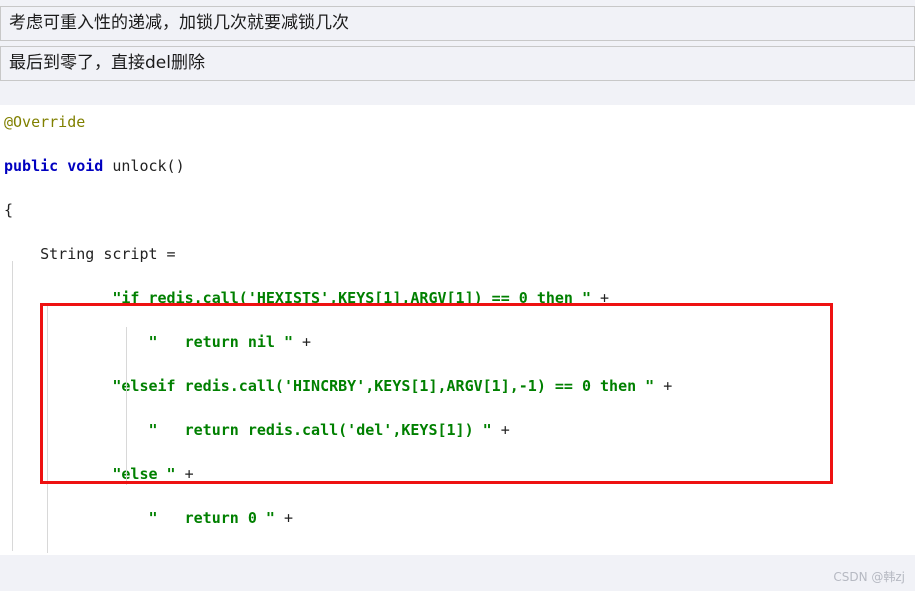 Image resolution: width=915 pixels, height=591 pixels. I want to click on code-line: "else " +, so click(99, 474).